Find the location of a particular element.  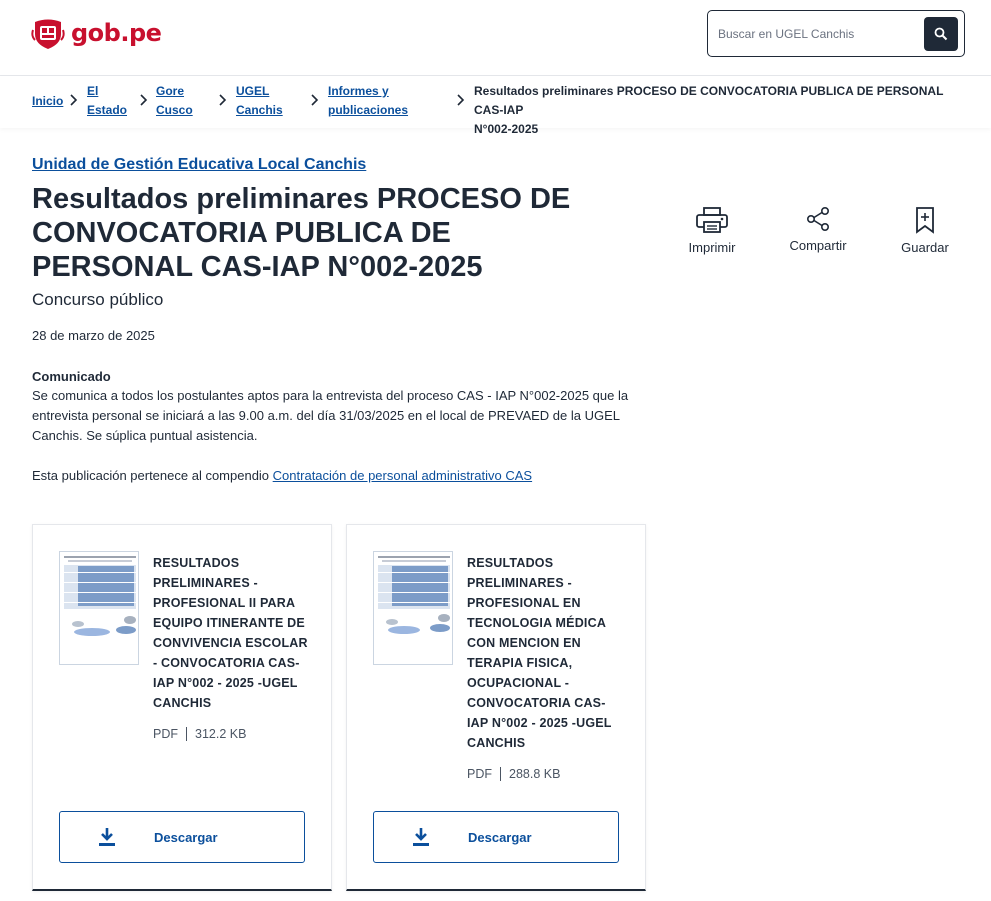

publication-date: 28 de marzo de 2025 is located at coordinates (93, 335).